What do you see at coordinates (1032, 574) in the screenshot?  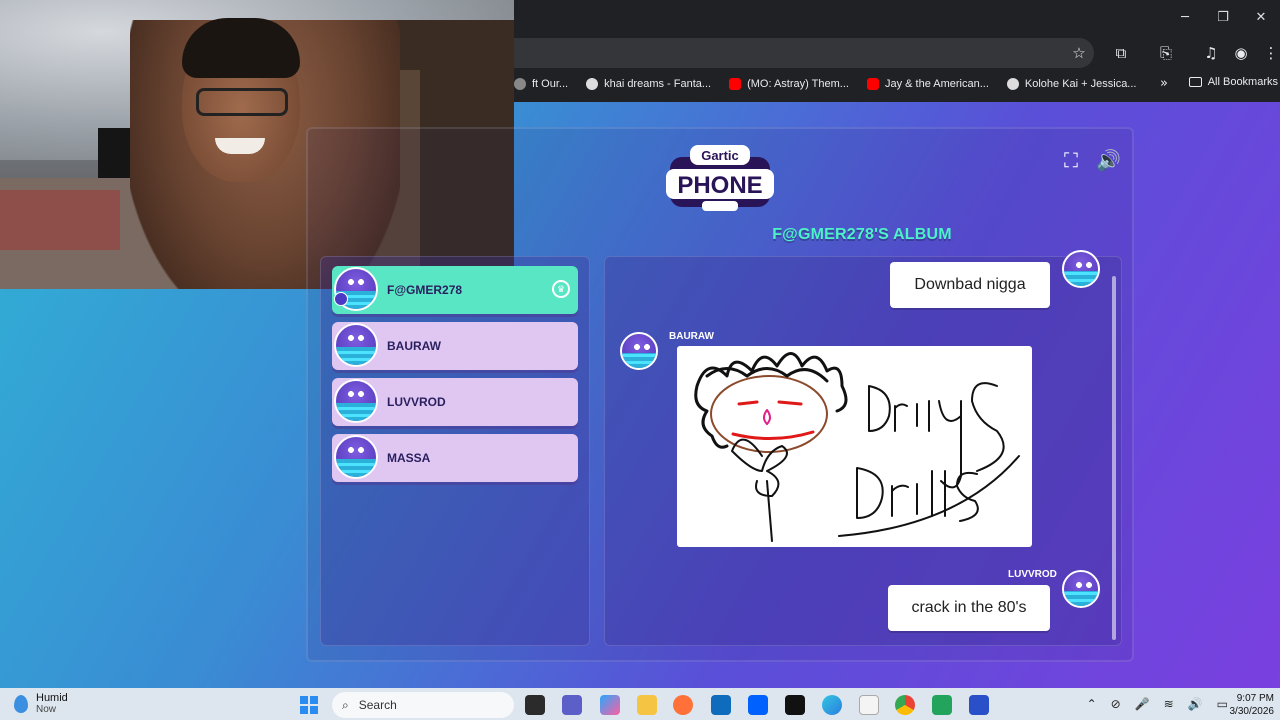 I see `message-author: LUVVROD` at bounding box center [1032, 574].